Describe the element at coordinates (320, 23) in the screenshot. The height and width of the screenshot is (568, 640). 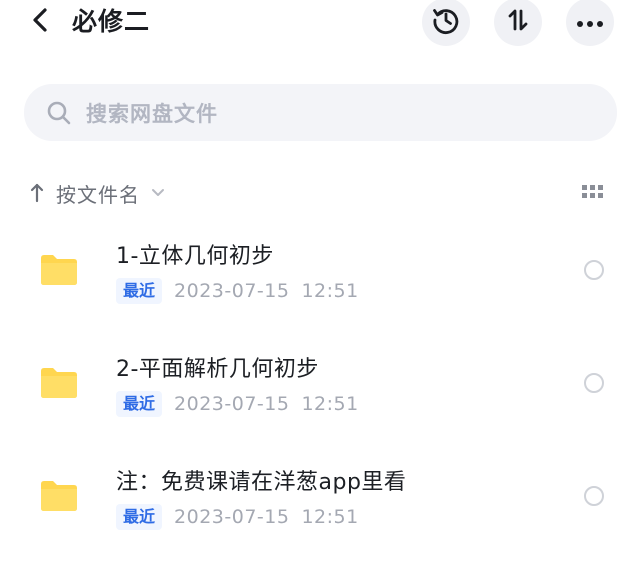
I see `header: 必修二` at that location.